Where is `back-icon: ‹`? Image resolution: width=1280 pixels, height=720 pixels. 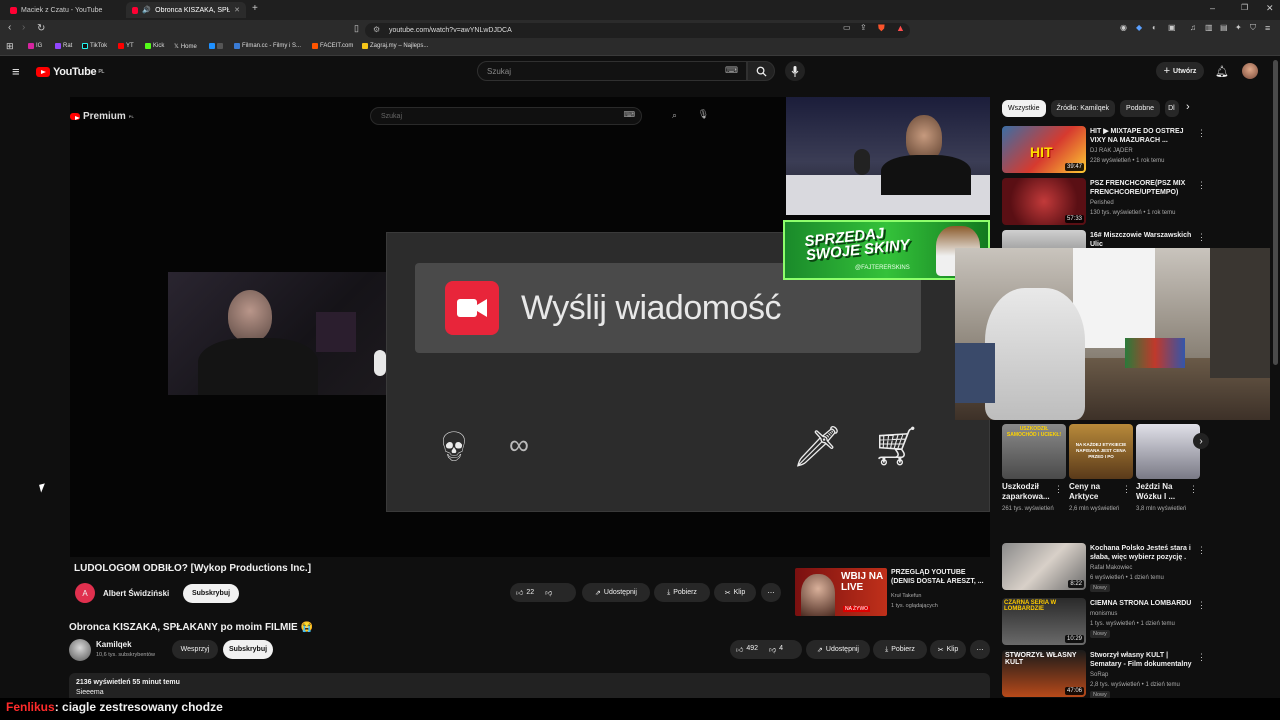
back-icon: ‹ is located at coordinates (9, 27).